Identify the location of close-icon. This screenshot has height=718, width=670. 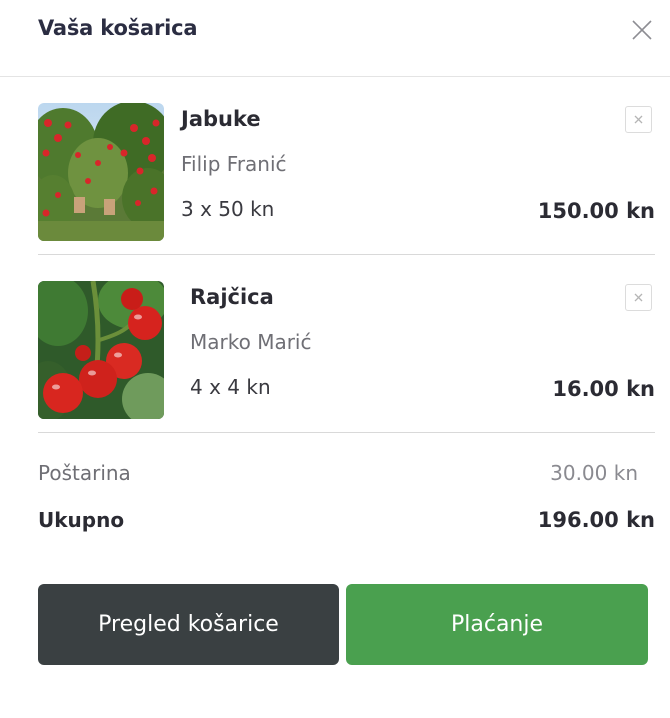
(642, 30).